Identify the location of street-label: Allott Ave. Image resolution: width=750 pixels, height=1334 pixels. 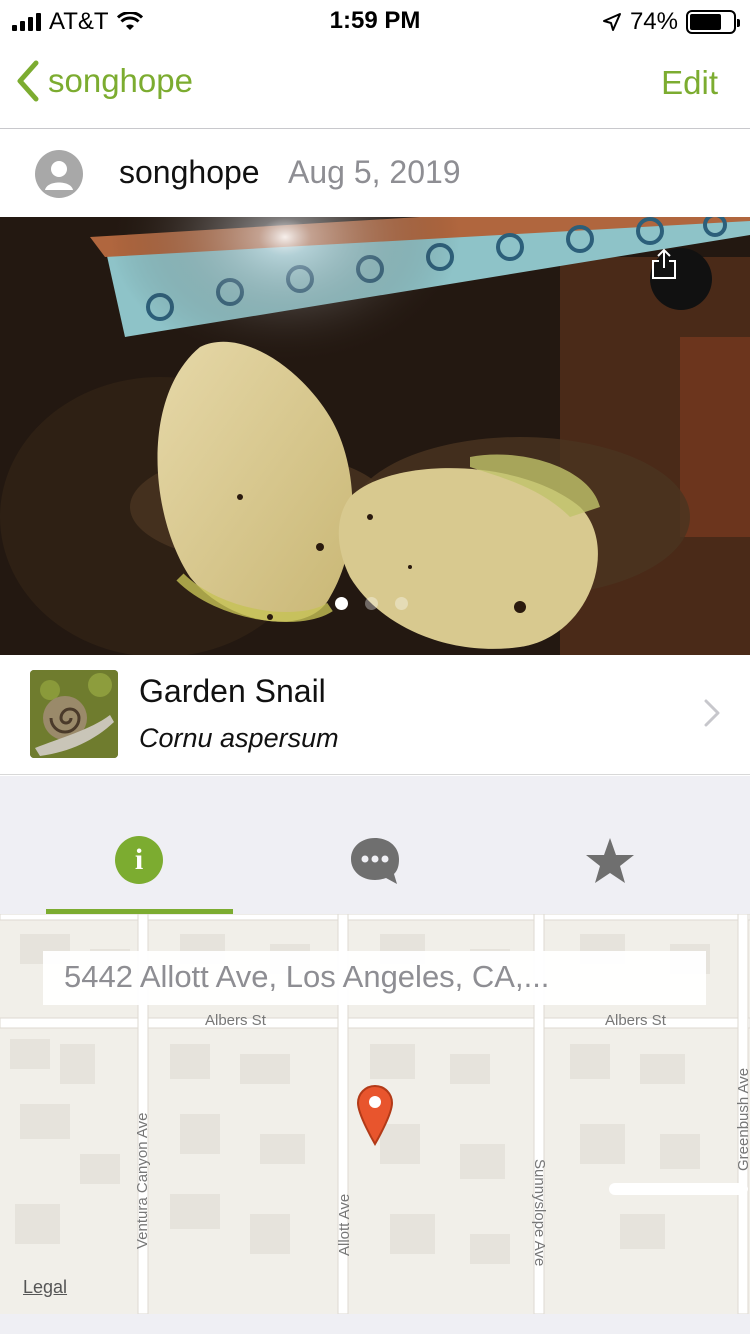
(344, 1224).